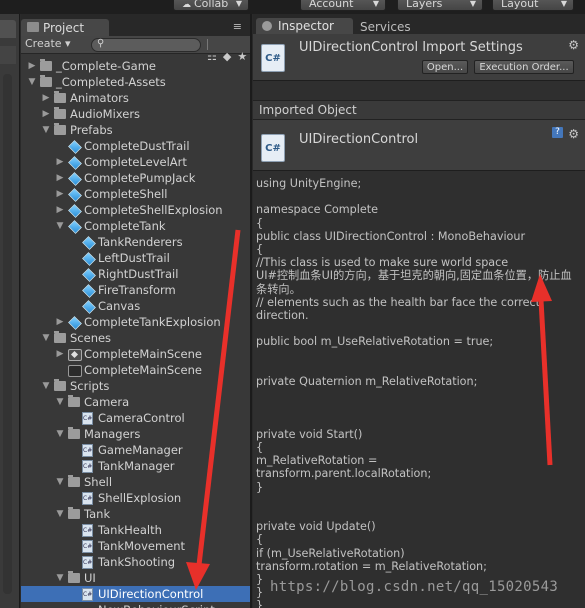 The width and height of the screenshot is (585, 608). What do you see at coordinates (419, 110) in the screenshot?
I see `imported-object-section: Imported Object` at bounding box center [419, 110].